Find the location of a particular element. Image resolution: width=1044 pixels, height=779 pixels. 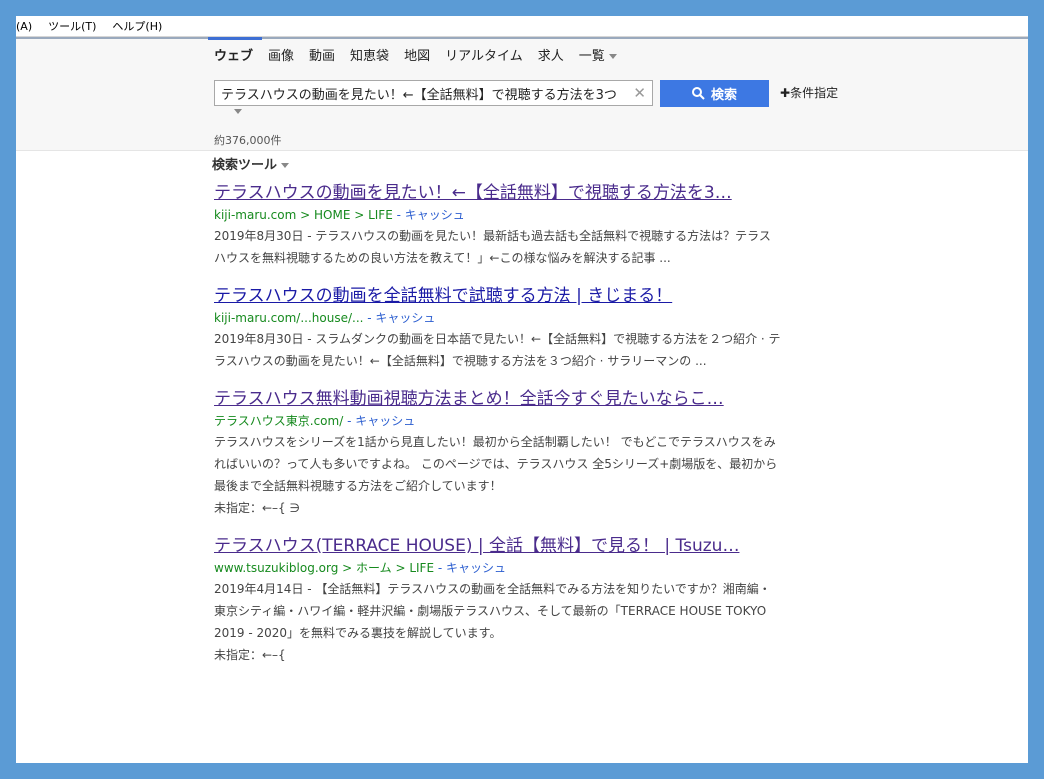

plus-icon: ✚ is located at coordinates (785, 93).